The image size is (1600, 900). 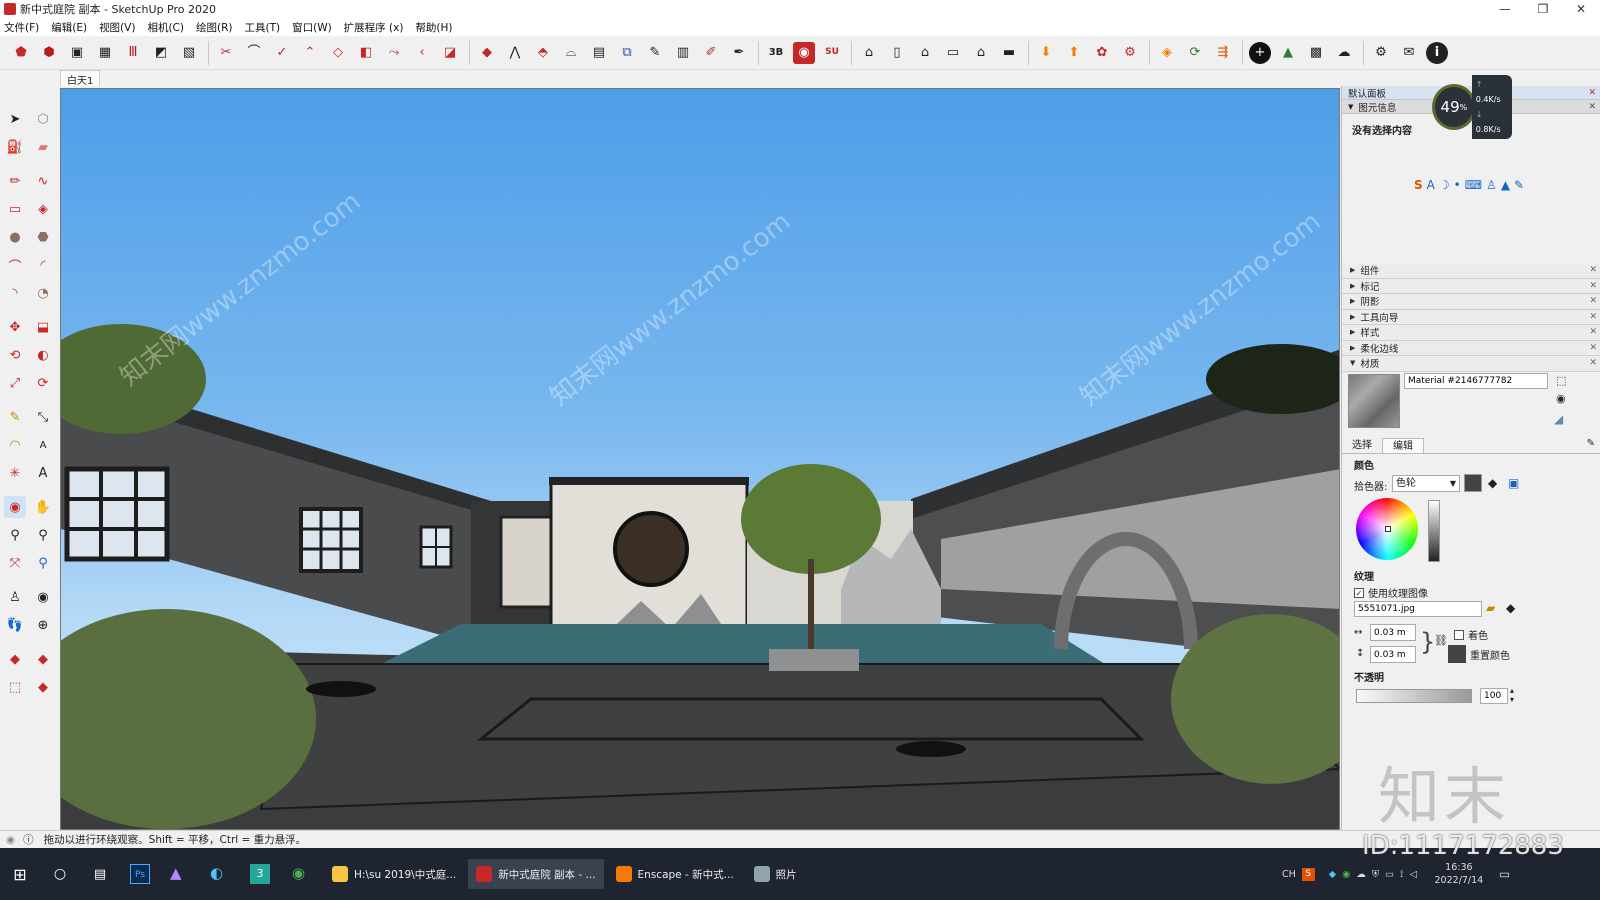 I want to click on material-name-input, so click(x=1476, y=381).